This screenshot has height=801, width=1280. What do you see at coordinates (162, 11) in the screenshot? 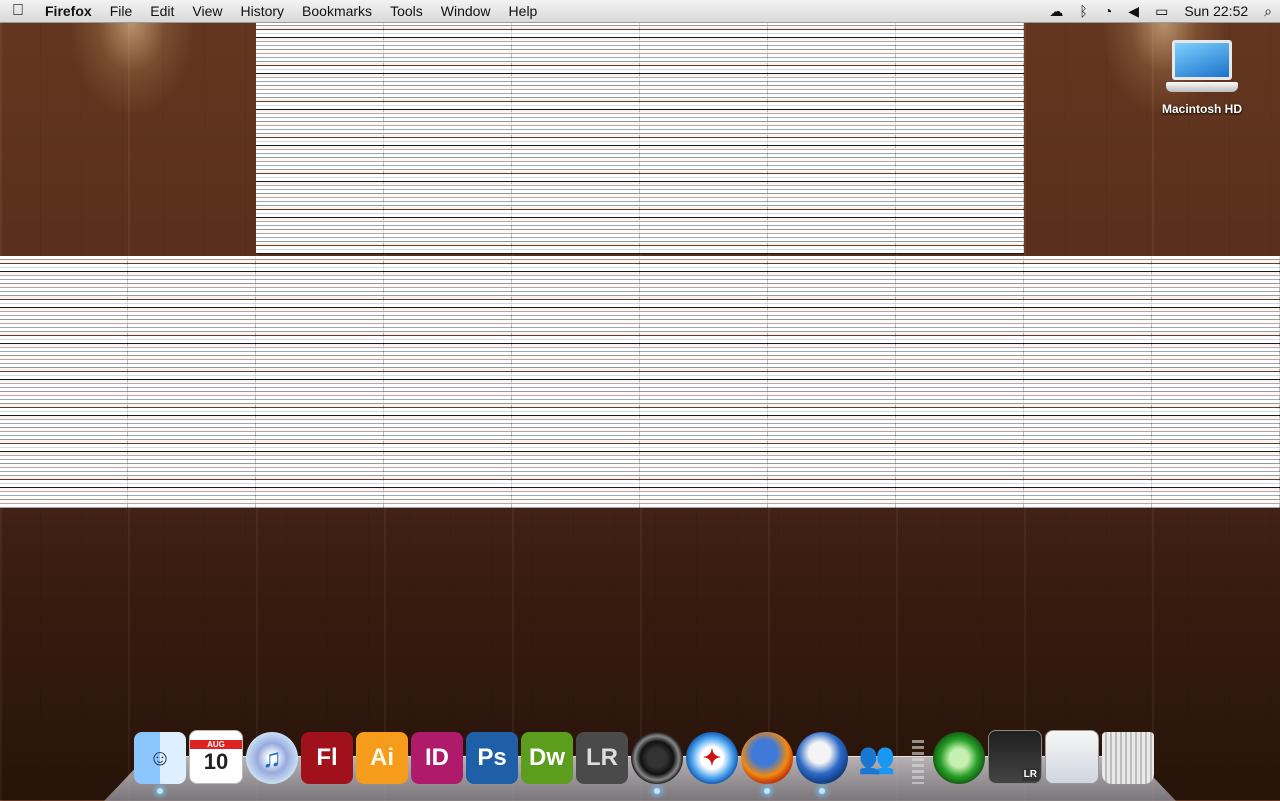
I see `menu-edit: Edit` at bounding box center [162, 11].